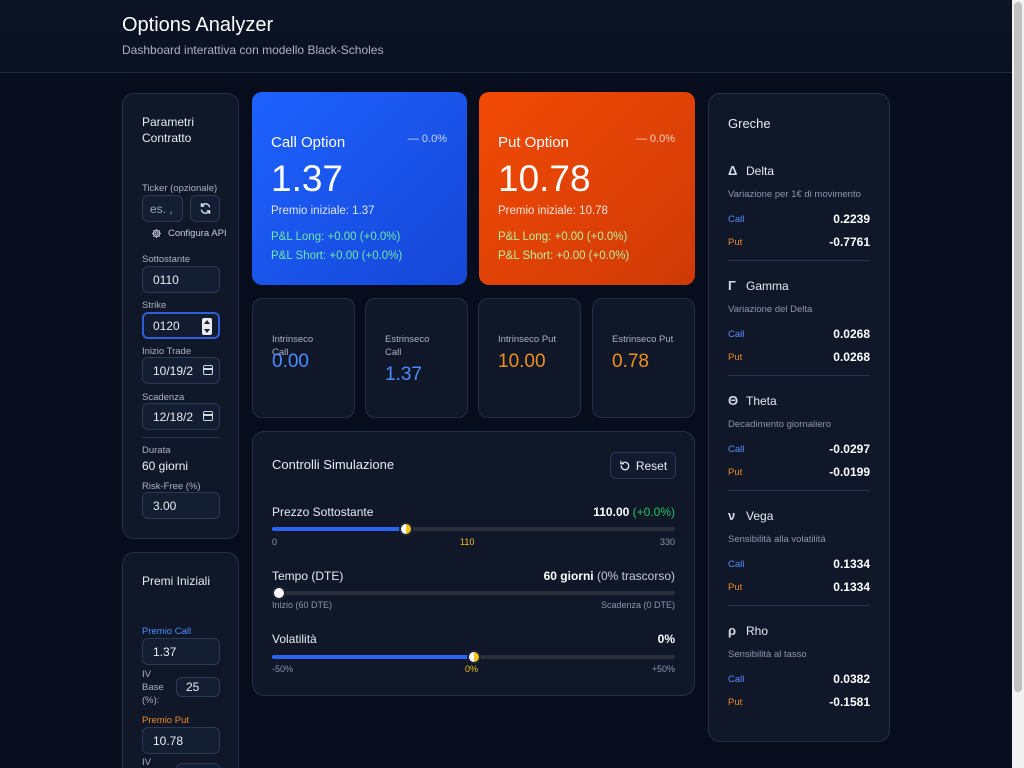  Describe the element at coordinates (153, 687) in the screenshot. I see `iv-base-label-2: Base` at that location.